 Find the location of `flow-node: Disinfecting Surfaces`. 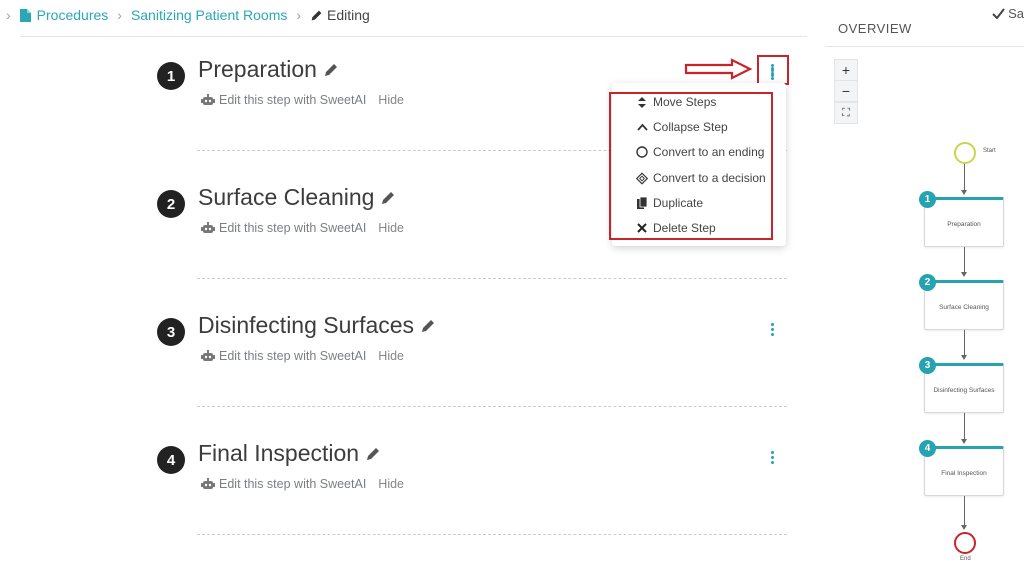

flow-node: Disinfecting Surfaces is located at coordinates (964, 388).